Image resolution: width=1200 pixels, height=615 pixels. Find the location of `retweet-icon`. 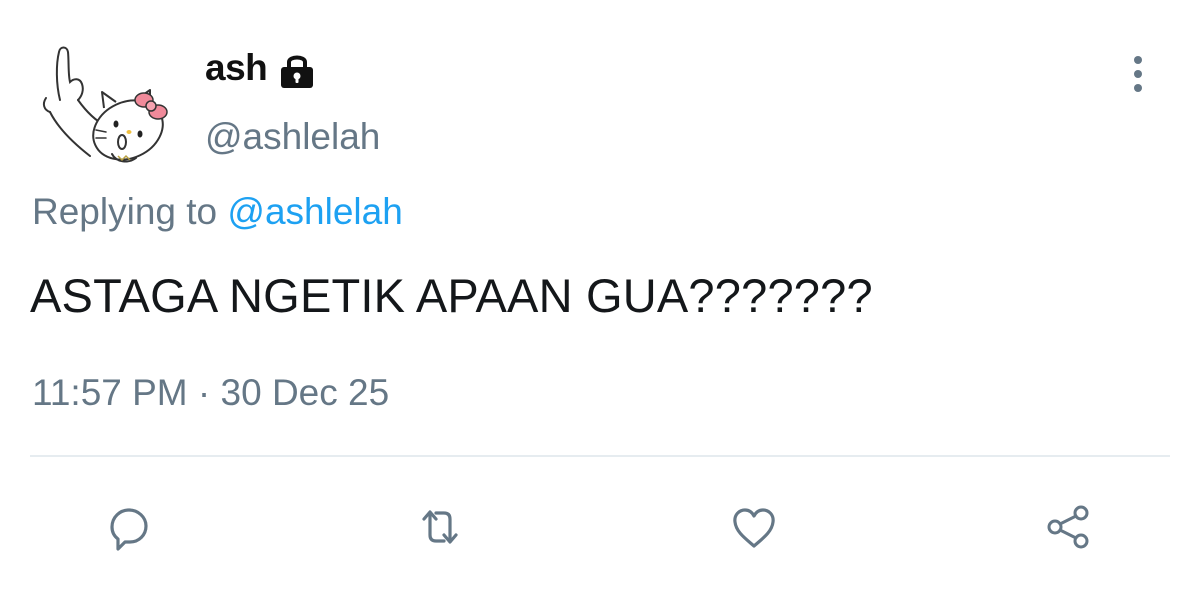

retweet-icon is located at coordinates (440, 527).